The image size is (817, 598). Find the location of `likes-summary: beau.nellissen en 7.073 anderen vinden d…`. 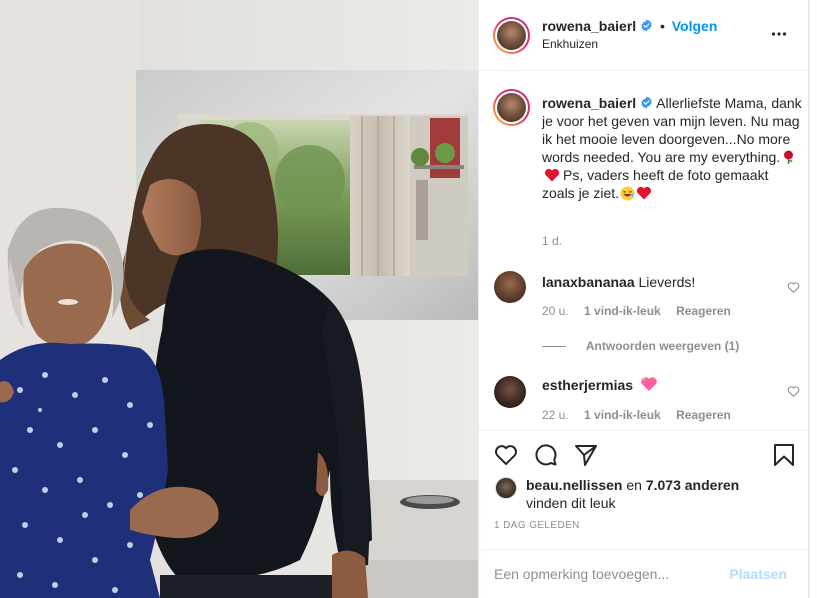

likes-summary: beau.nellissen en 7.073 anderen vinden d… is located at coordinates (632, 494).